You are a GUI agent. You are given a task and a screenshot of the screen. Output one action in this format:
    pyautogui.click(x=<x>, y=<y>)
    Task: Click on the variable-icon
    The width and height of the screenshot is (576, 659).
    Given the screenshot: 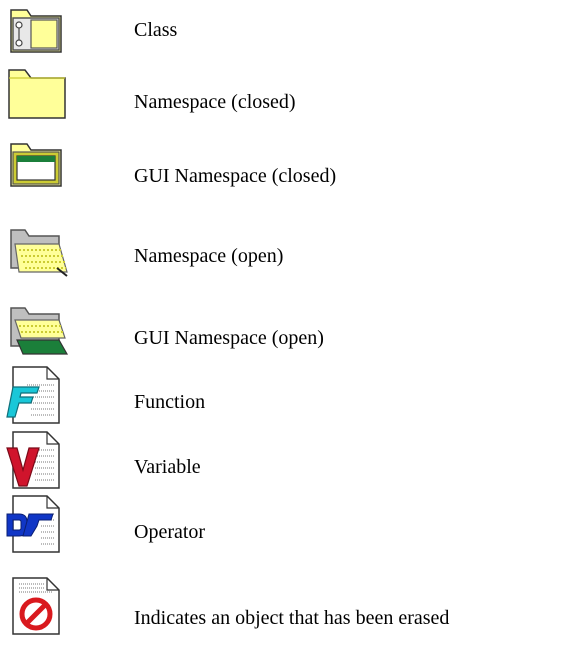 What is the action you would take?
    pyautogui.click(x=37, y=460)
    